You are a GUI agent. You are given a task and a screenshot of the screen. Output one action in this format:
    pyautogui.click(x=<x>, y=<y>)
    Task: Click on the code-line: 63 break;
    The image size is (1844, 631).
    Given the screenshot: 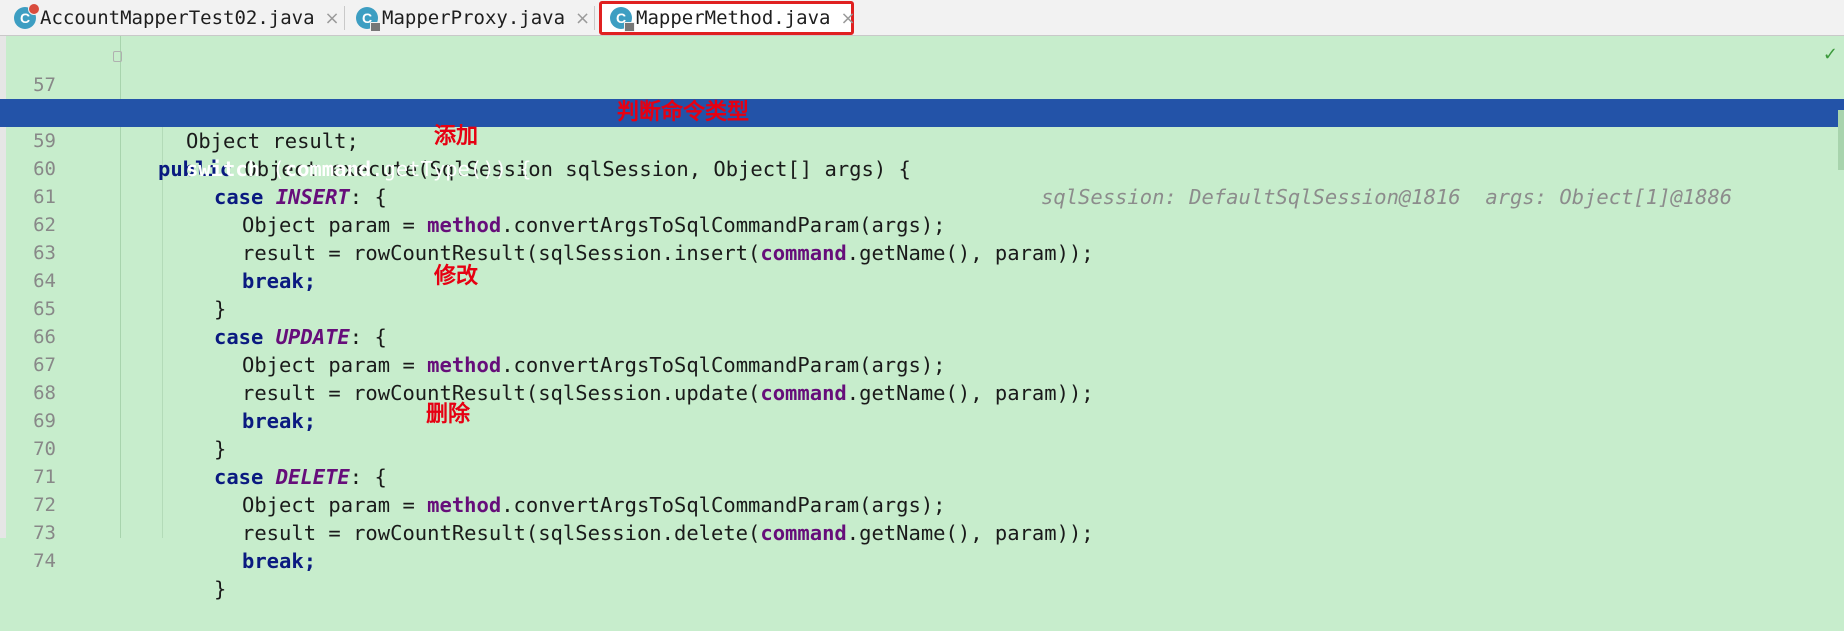 What is the action you would take?
    pyautogui.click(x=922, y=252)
    